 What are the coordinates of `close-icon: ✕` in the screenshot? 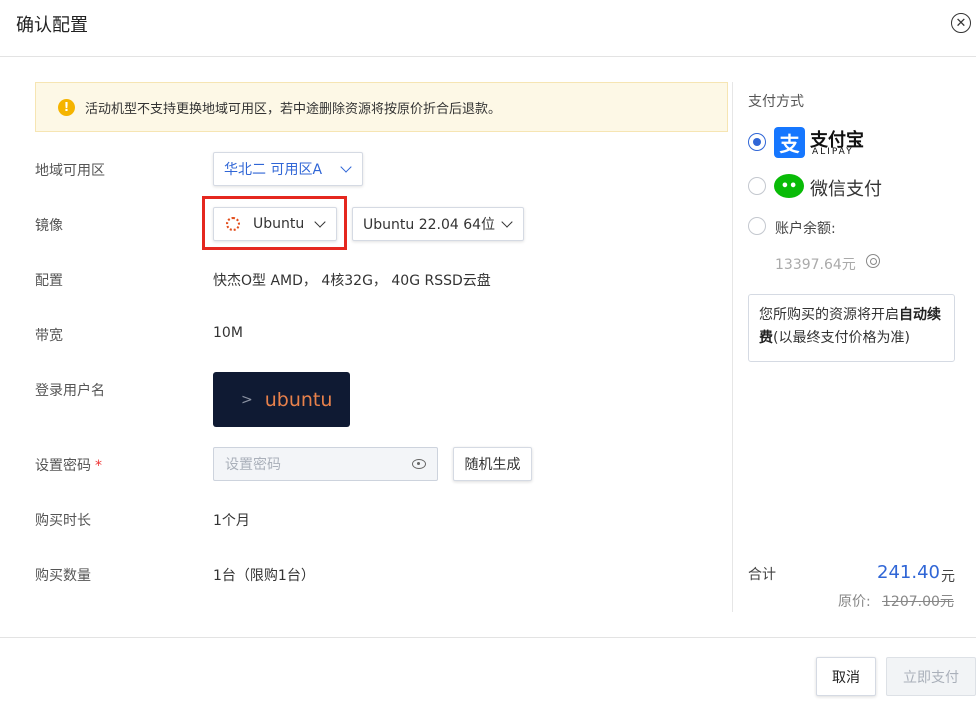 It's located at (961, 23).